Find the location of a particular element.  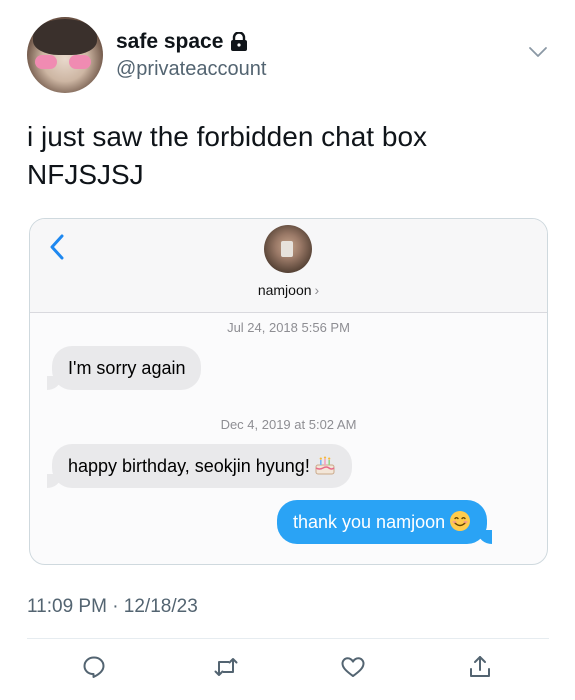

message-bubble-outgoing: thank you namjoon is located at coordinates (385, 522).